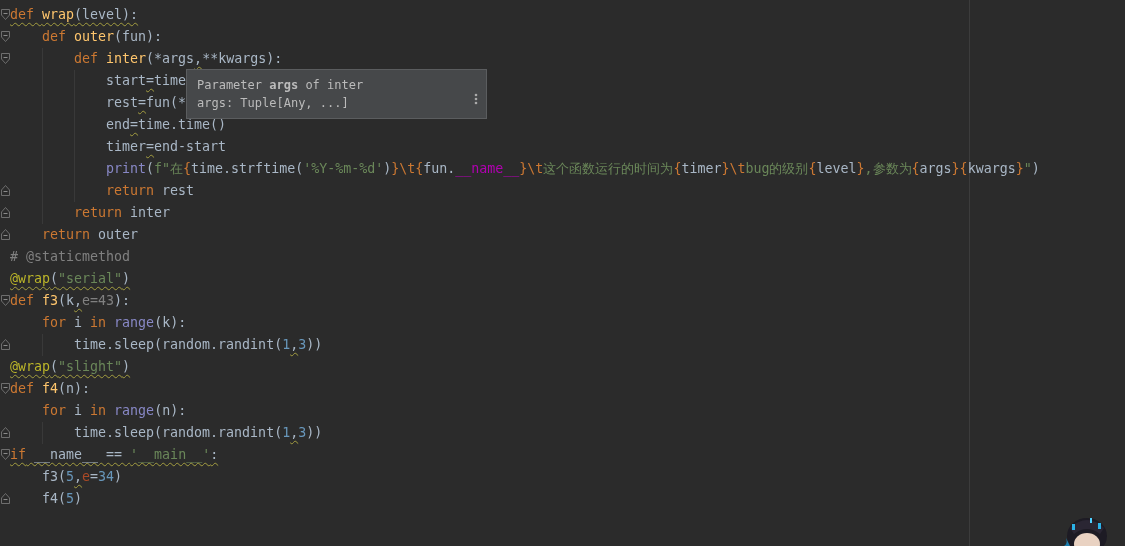 This screenshot has height=546, width=1125. I want to click on code-line: return inter, so click(122, 213).